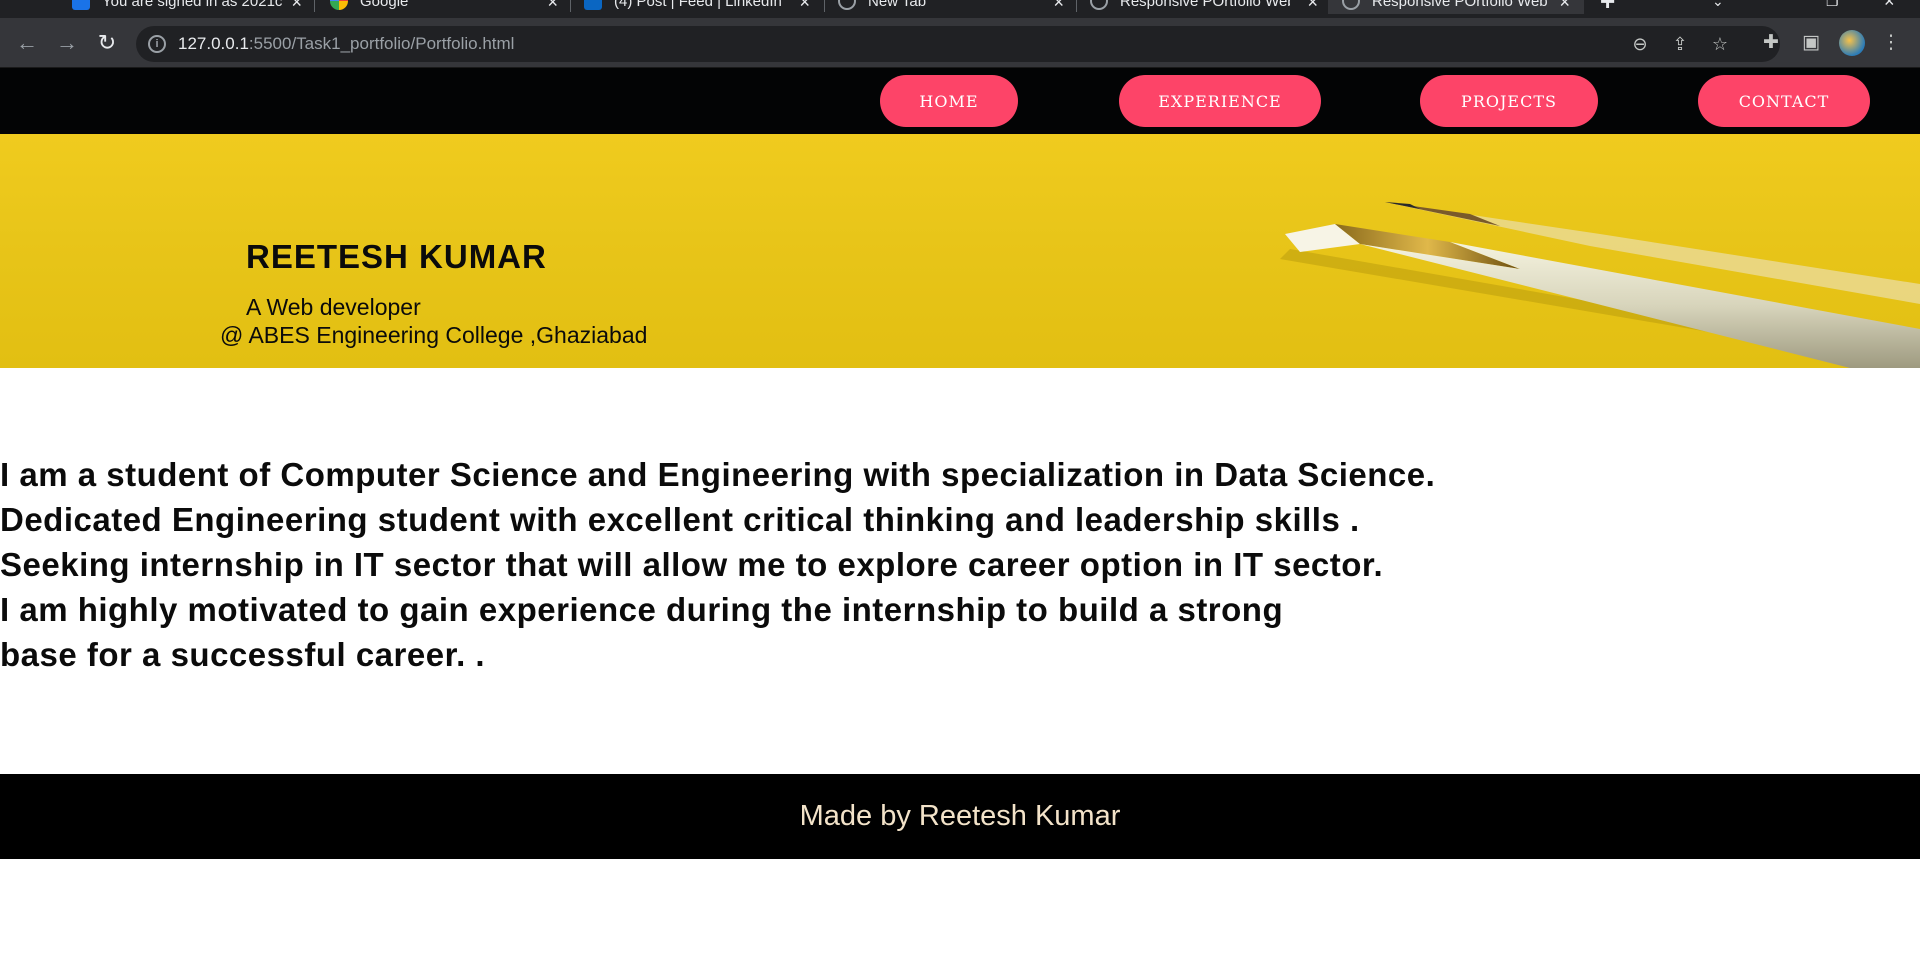 This screenshot has width=1920, height=963. What do you see at coordinates (67, 43) in the screenshot?
I see `forward-arrow-icon: →` at bounding box center [67, 43].